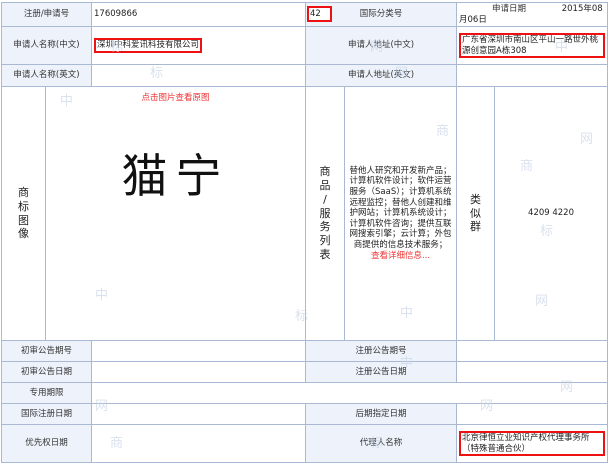 Image resolution: width=609 pixels, height=471 pixels. I want to click on reg-pub-no-label: 注册公告期号, so click(381, 351).